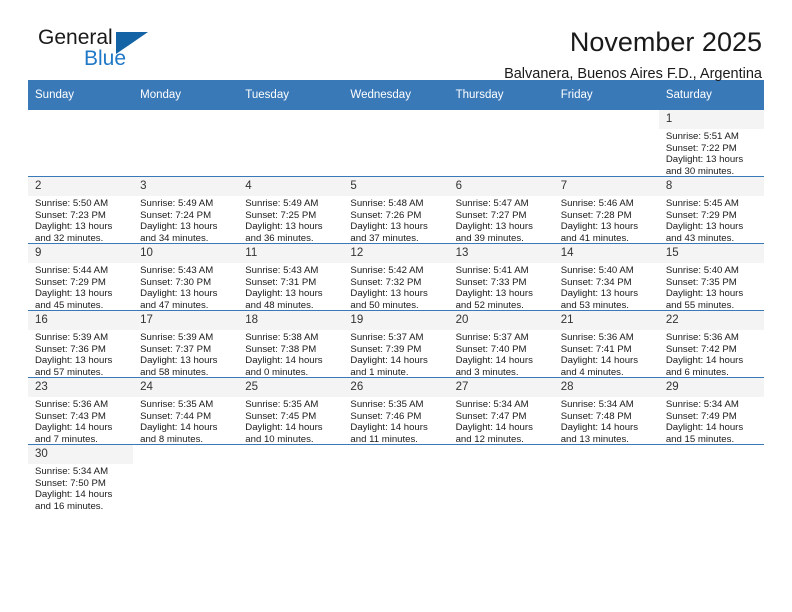 The width and height of the screenshot is (792, 612). What do you see at coordinates (704, 433) in the screenshot?
I see `daylight-text: Daylight: 14 hours and 15 minutes.` at bounding box center [704, 433].